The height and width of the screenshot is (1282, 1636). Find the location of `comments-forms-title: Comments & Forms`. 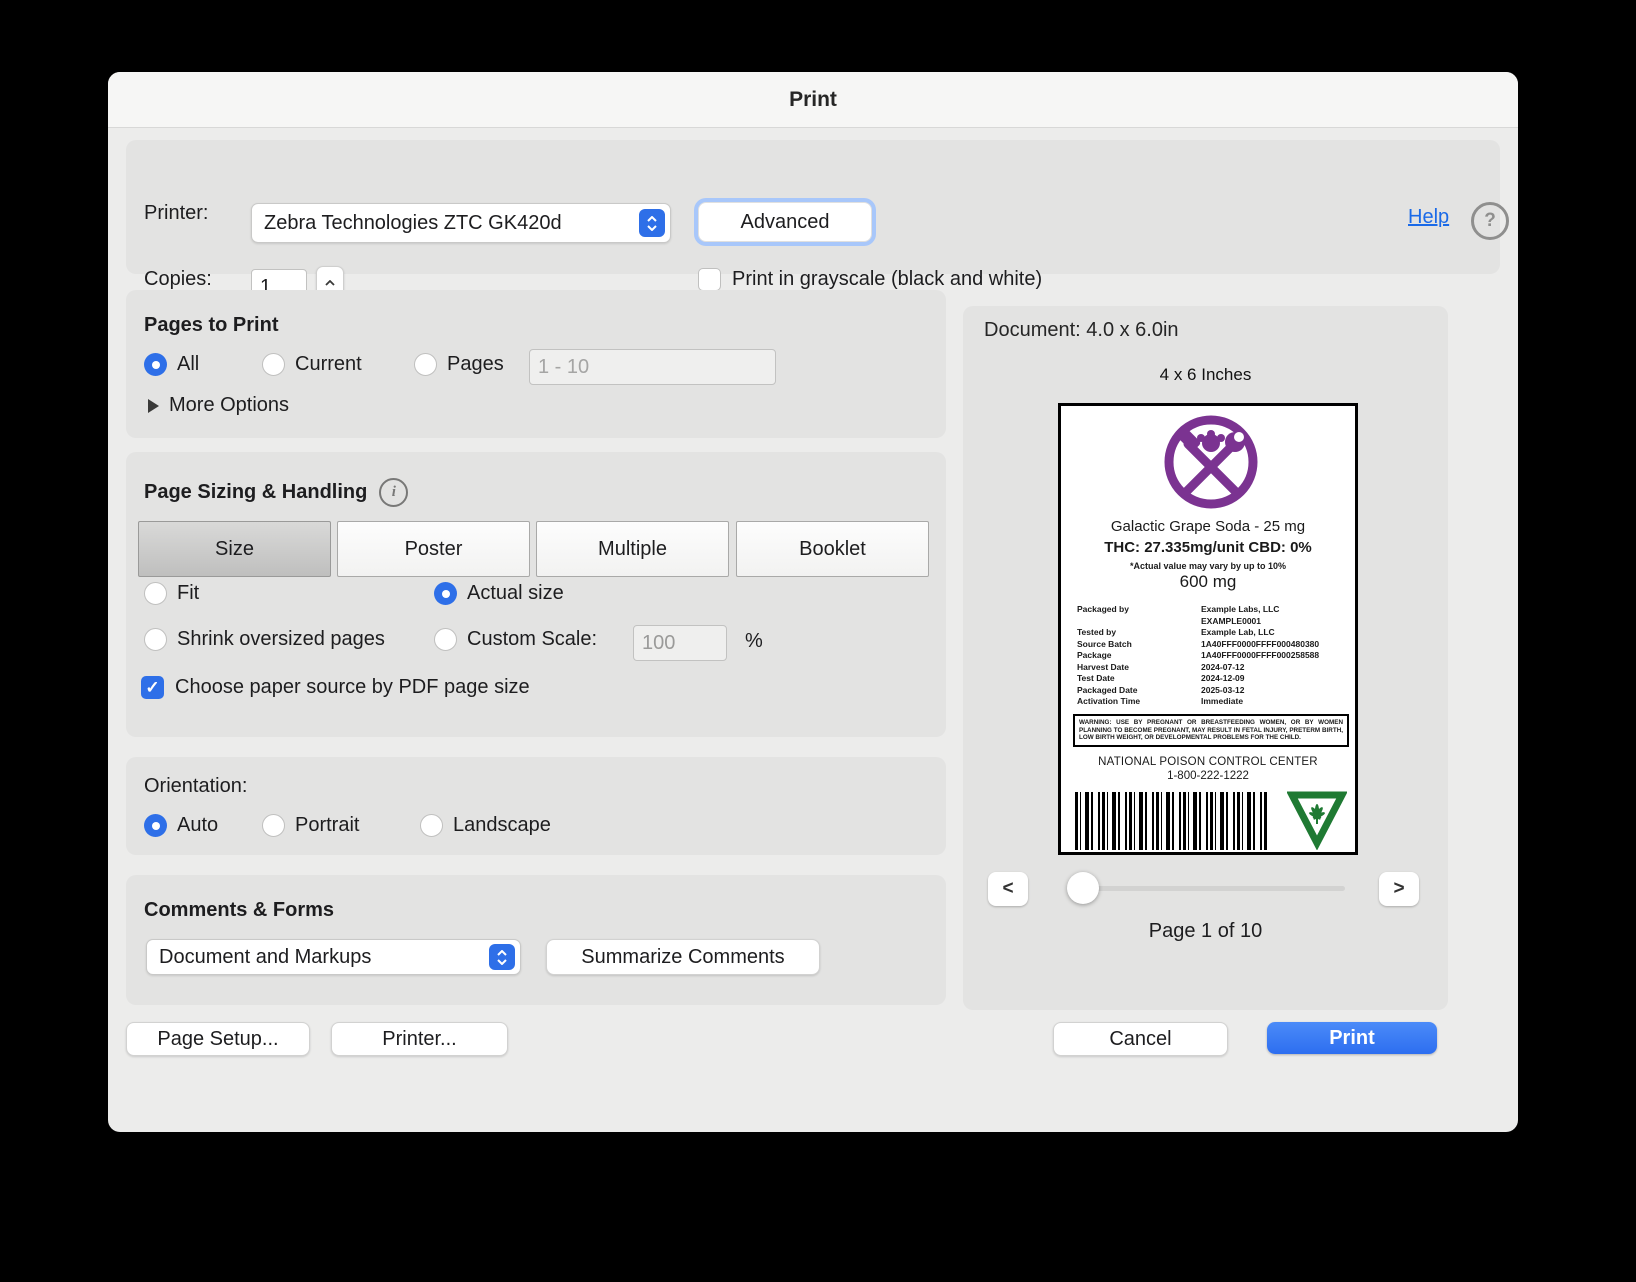

comments-forms-title: Comments & Forms is located at coordinates (239, 910).